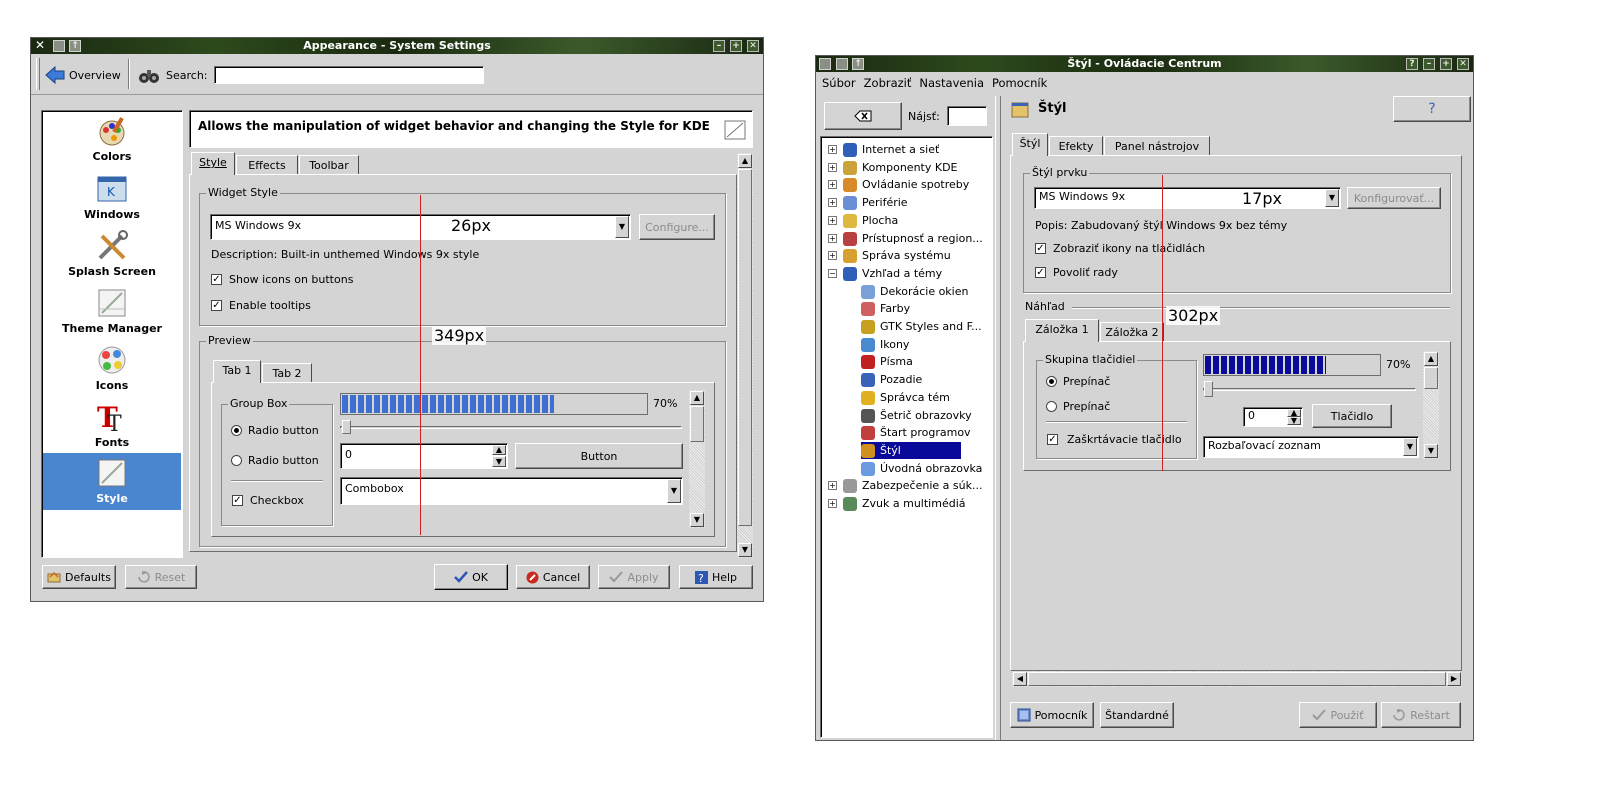 Image resolution: width=1600 pixels, height=800 pixels. Describe the element at coordinates (1412, 64) in the screenshot. I see `help-title-icon: ?` at that location.